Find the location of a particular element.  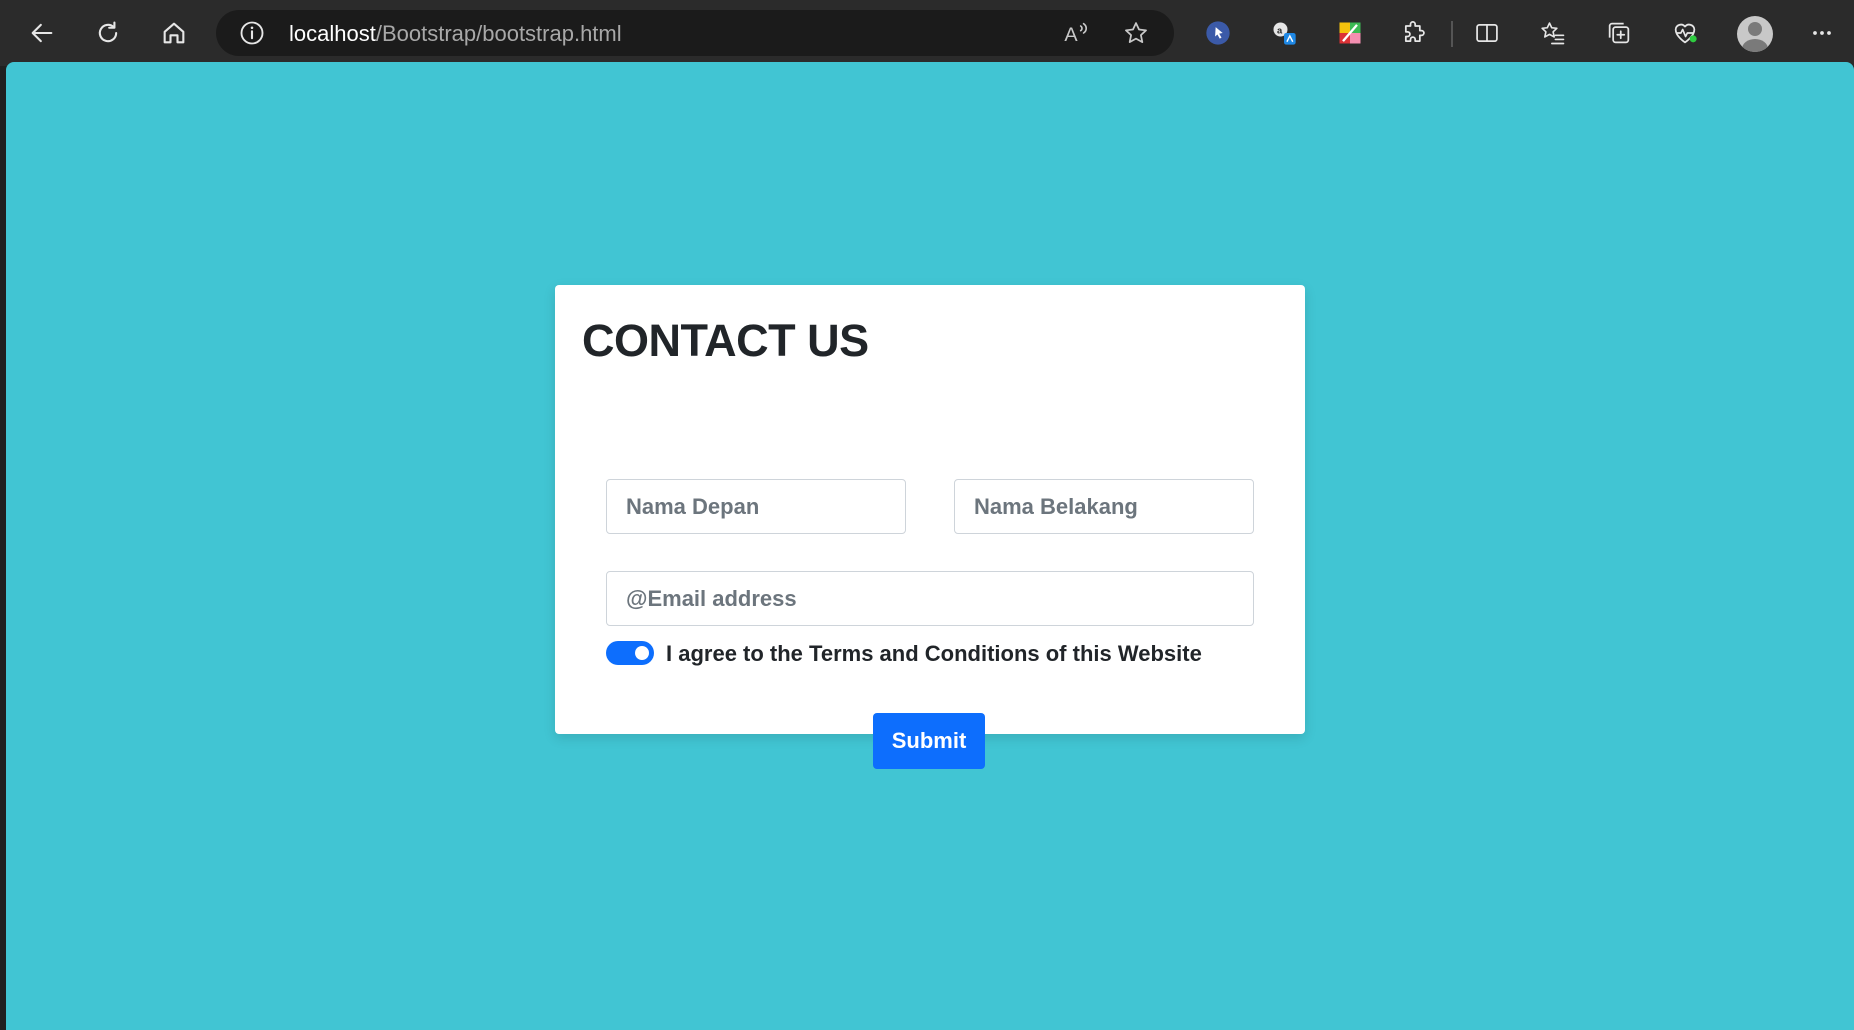

more-menu-button is located at coordinates (1822, 33).